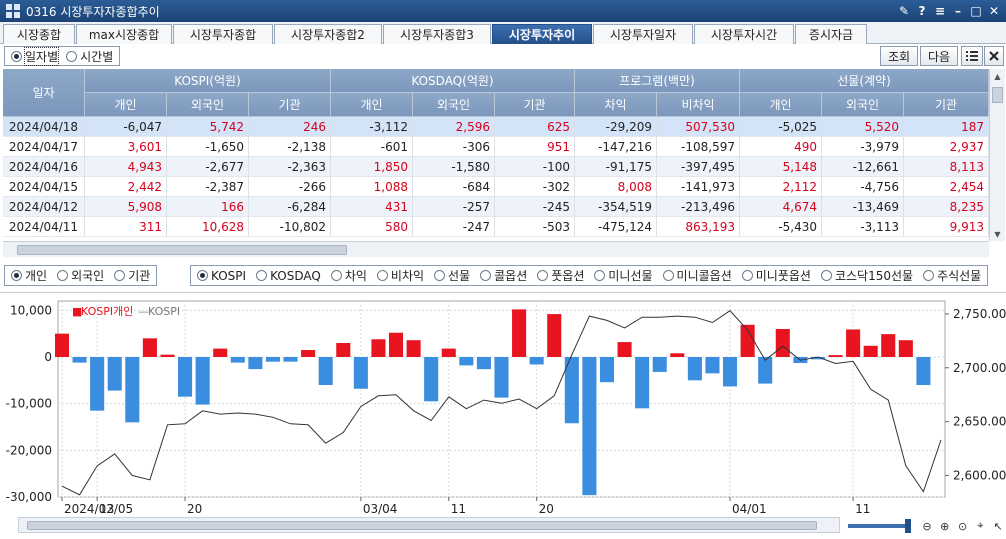 The height and width of the screenshot is (539, 1006). What do you see at coordinates (980, 526) in the screenshot?
I see `crosshair-icon: ⌖` at bounding box center [980, 526].